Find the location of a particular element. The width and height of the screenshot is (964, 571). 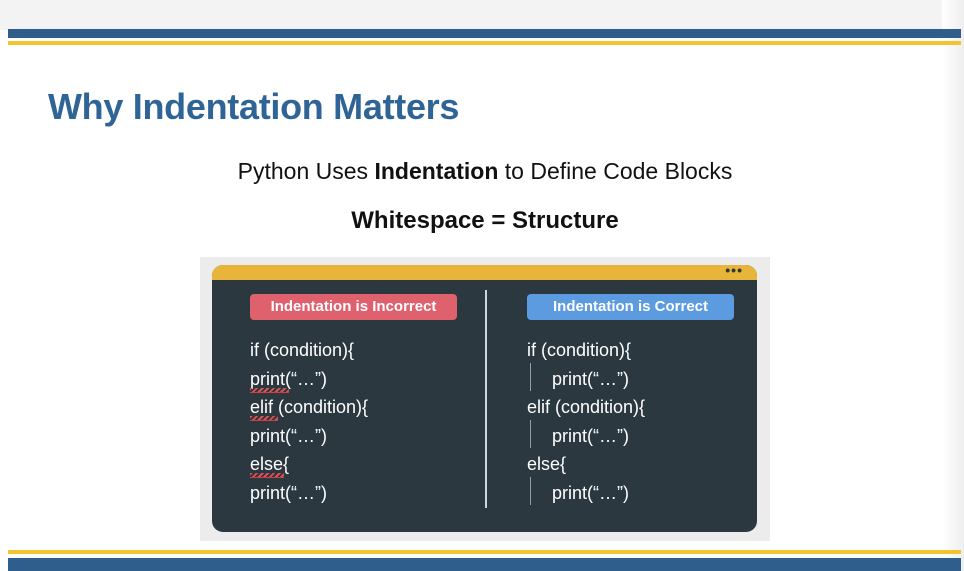

page-right-shadow is located at coordinates (953, 285).